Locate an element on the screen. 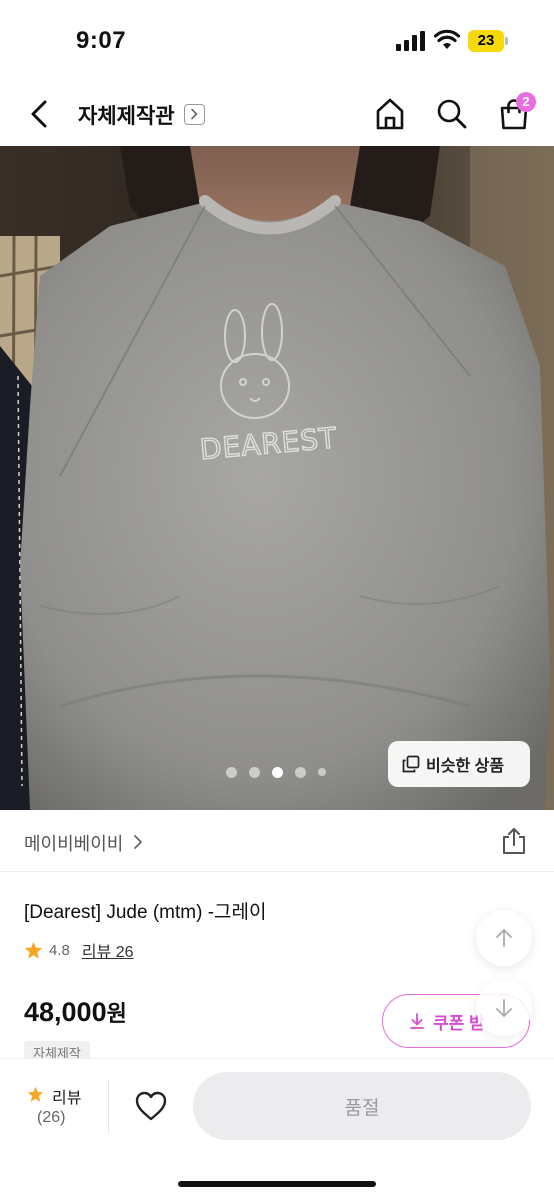  review-count: (26) is located at coordinates (51, 1117).